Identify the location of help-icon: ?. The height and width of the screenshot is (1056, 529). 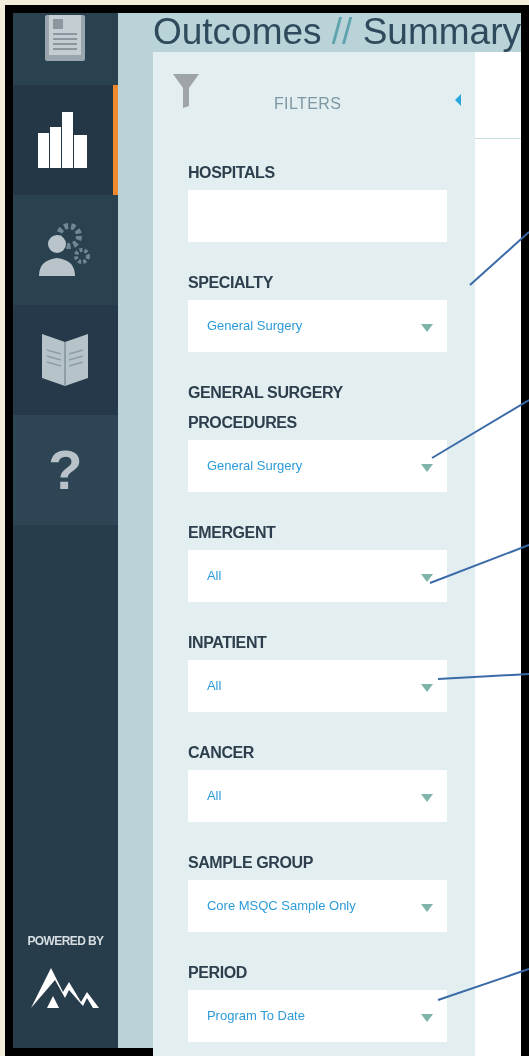
(65, 470).